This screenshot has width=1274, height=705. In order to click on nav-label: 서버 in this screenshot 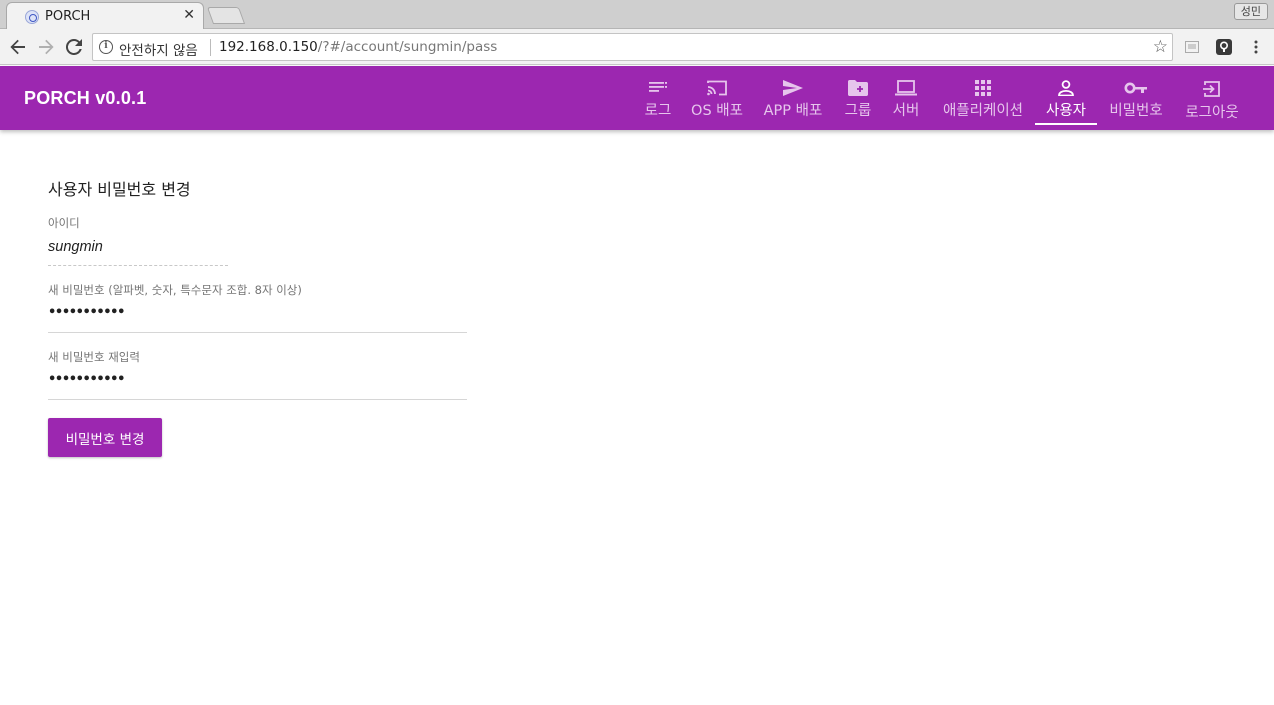, I will do `click(906, 111)`.